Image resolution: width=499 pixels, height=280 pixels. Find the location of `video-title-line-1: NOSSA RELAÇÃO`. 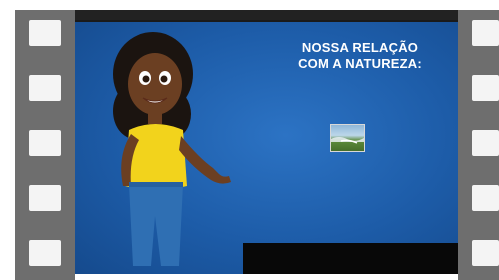

video-title-line-1: NOSSA RELAÇÃO is located at coordinates (360, 47).